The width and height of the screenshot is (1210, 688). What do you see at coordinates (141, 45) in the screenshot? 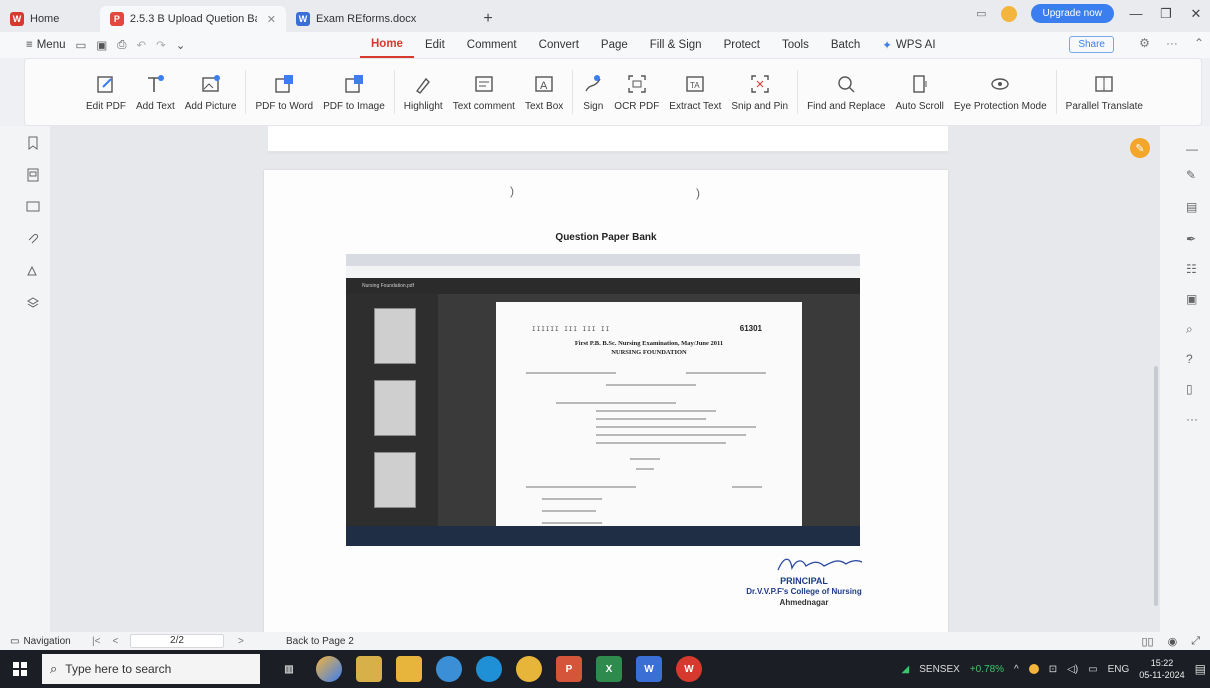
I see `undo-icon: ↶` at bounding box center [141, 45].